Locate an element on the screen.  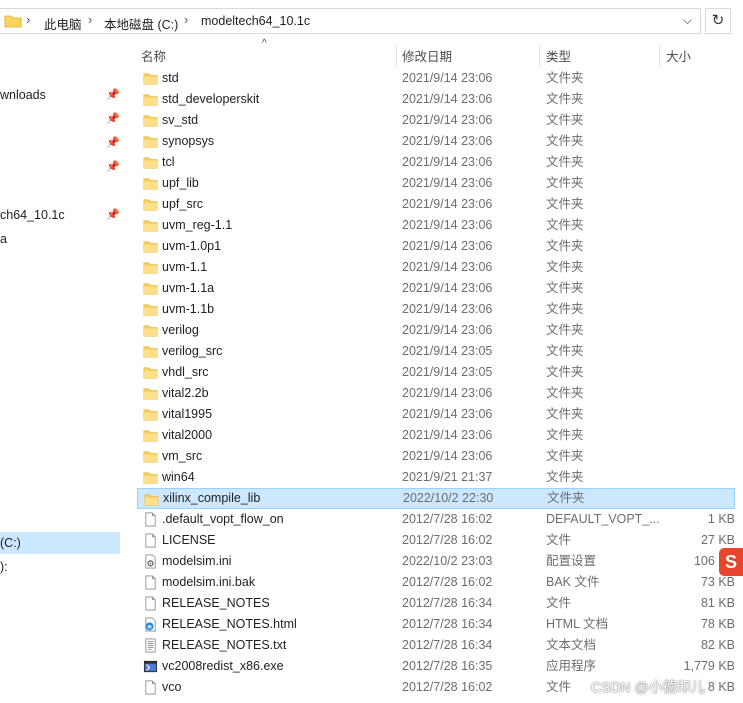
file-row: uvm-1.0p1 2021/9/14 23:06 文件夹 is located at coordinates (436, 246).